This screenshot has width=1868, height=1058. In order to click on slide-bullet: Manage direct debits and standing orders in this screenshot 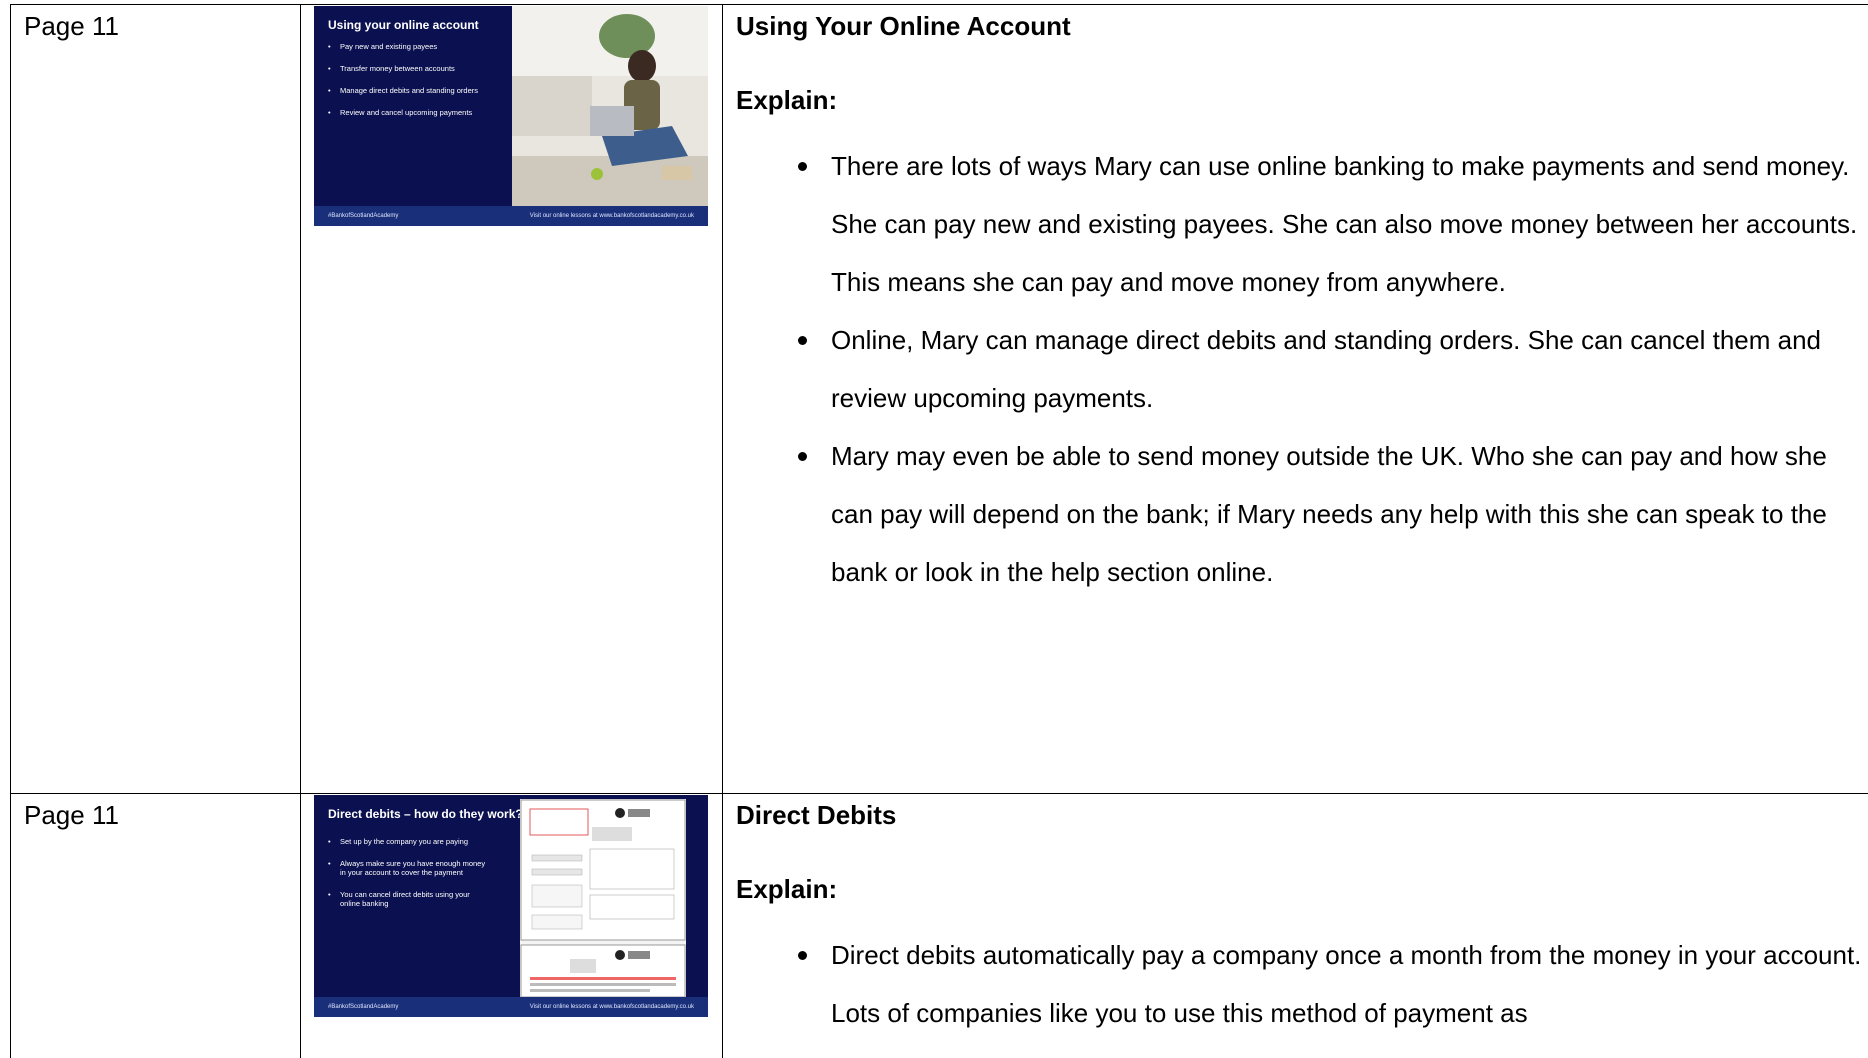, I will do `click(423, 90)`.